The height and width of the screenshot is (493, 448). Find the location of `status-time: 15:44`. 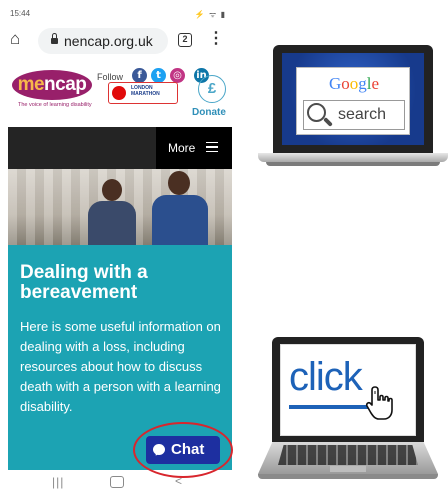

status-time: 15:44 is located at coordinates (20, 13).